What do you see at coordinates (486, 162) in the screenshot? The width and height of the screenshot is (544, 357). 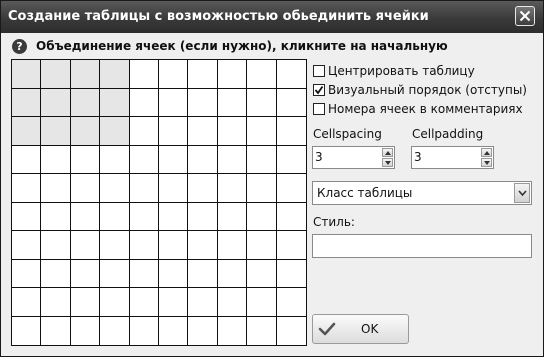 I see `cellpadding-down-button` at bounding box center [486, 162].